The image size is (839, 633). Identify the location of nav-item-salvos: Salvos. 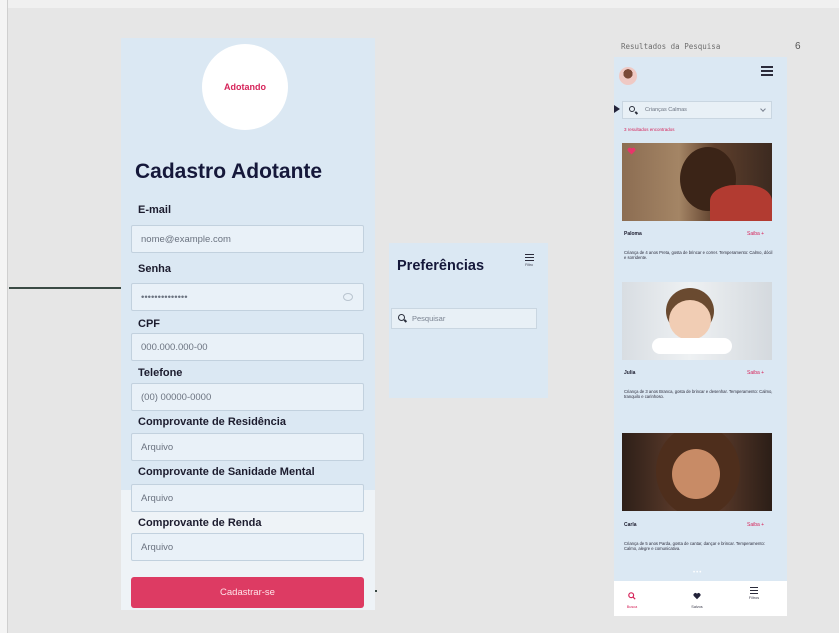
(697, 598).